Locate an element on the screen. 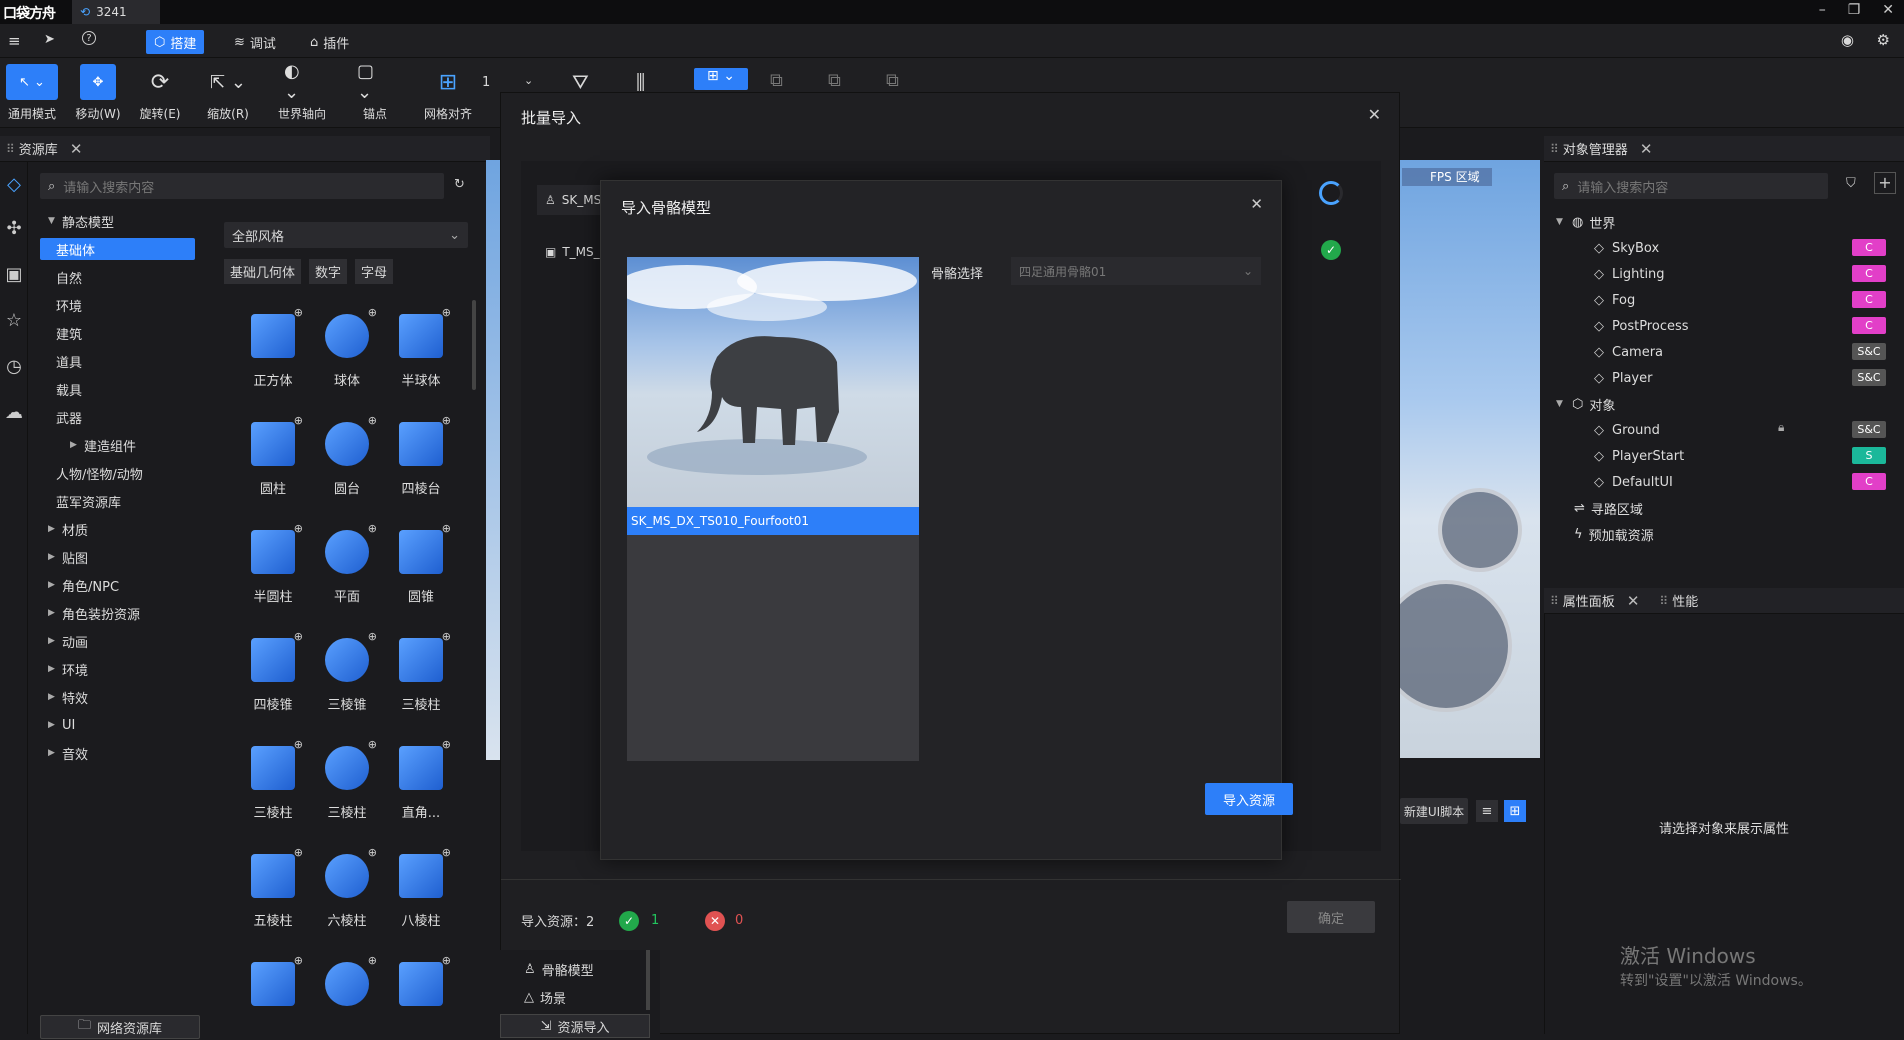 This screenshot has height=1040, width=1904. add-icon: + is located at coordinates (1885, 183).